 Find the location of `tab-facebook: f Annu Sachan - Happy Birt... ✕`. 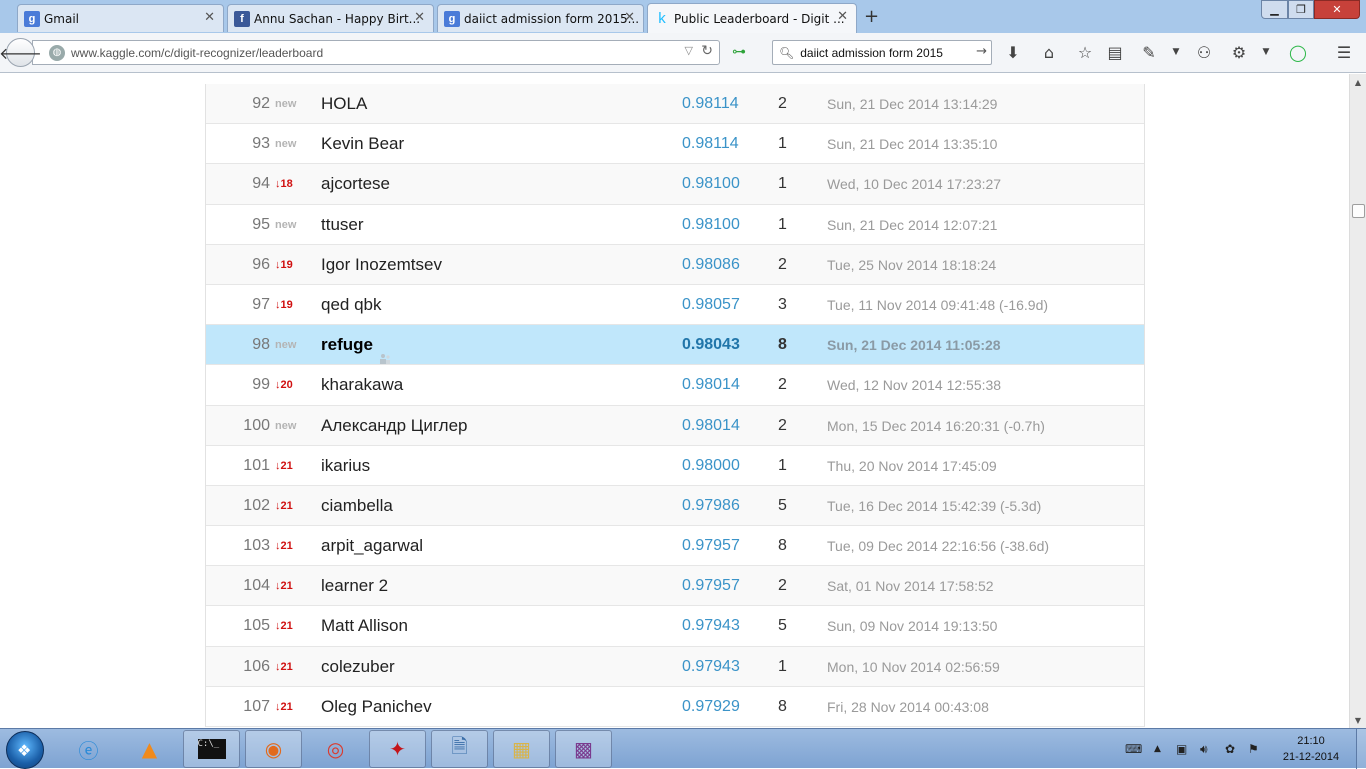

tab-facebook: f Annu Sachan - Happy Birt... ✕ is located at coordinates (330, 18).